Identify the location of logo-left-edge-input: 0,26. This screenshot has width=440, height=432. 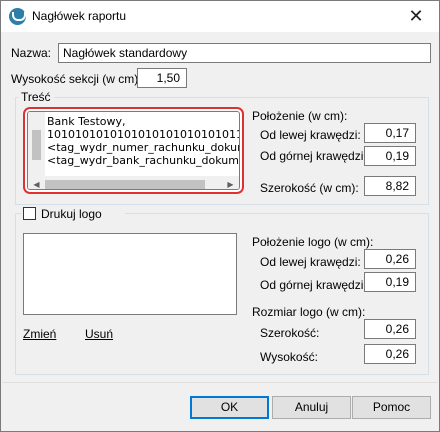
(390, 259).